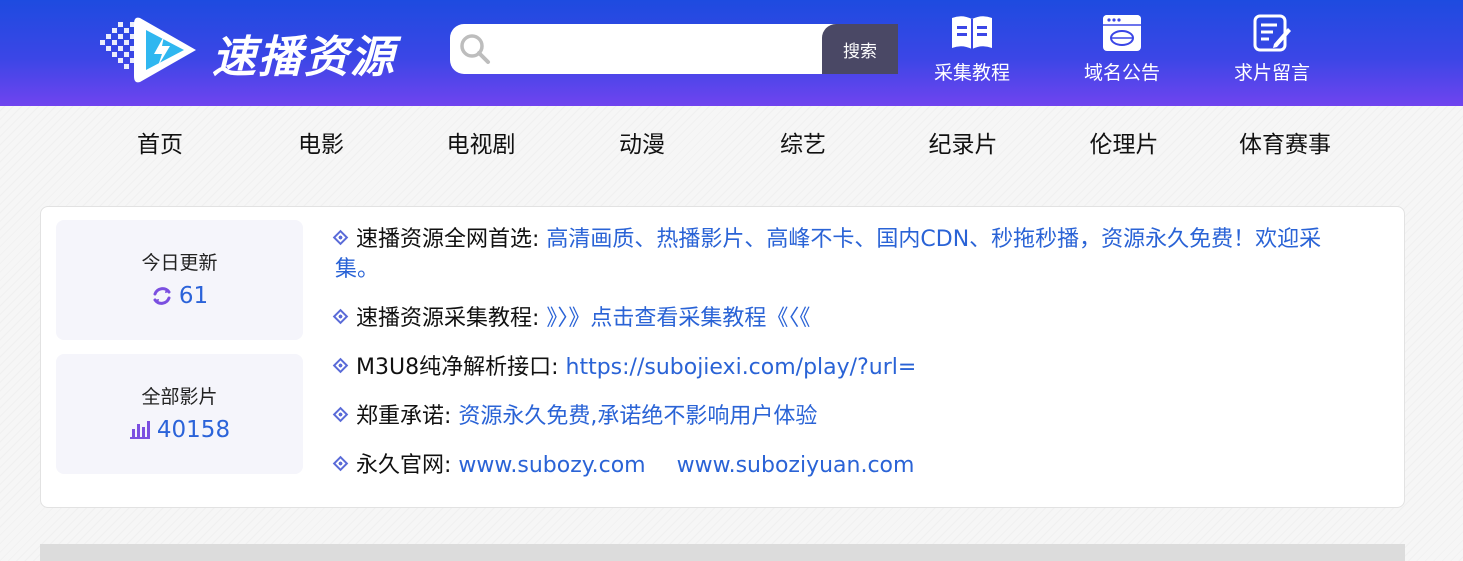 The image size is (1463, 561). I want to click on site-logo: 速播资源, so click(251, 50).